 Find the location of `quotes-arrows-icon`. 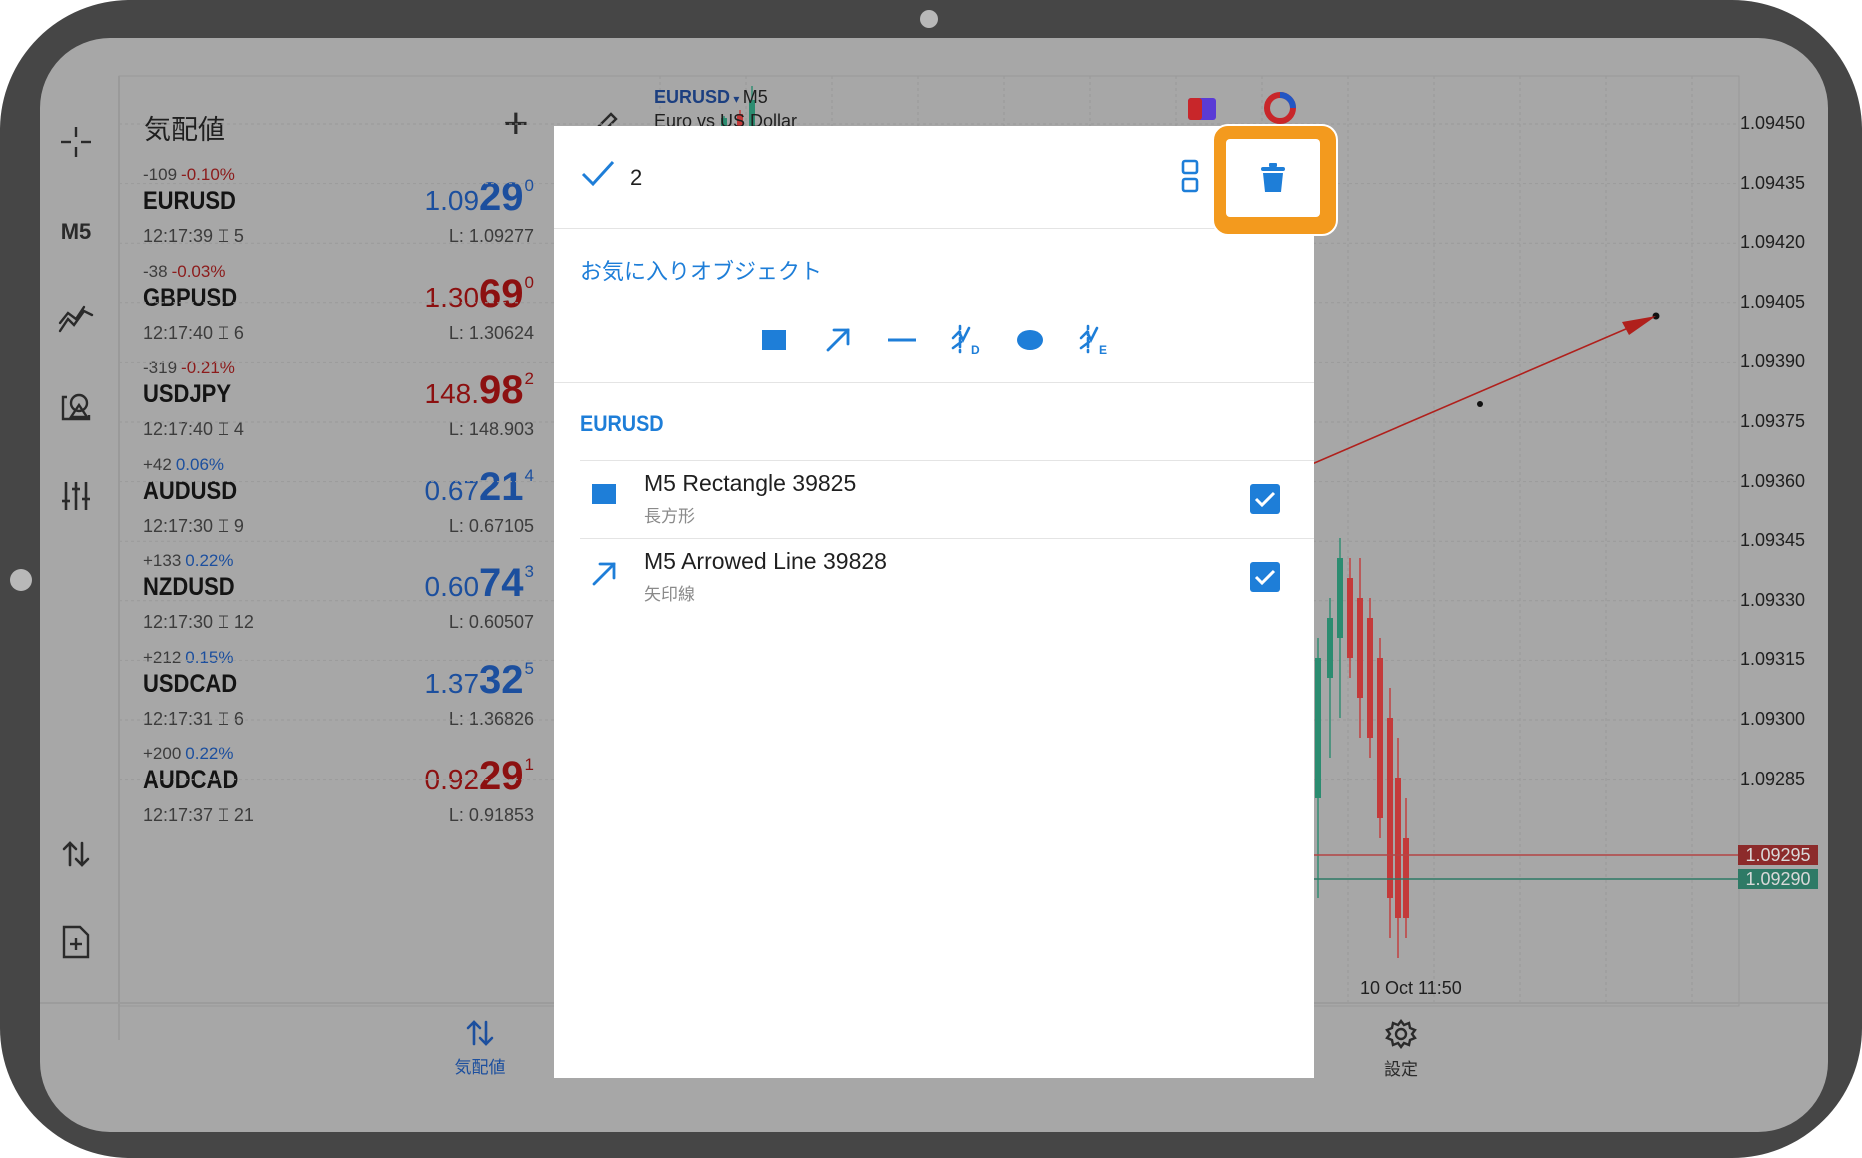

quotes-arrows-icon is located at coordinates (480, 1033).